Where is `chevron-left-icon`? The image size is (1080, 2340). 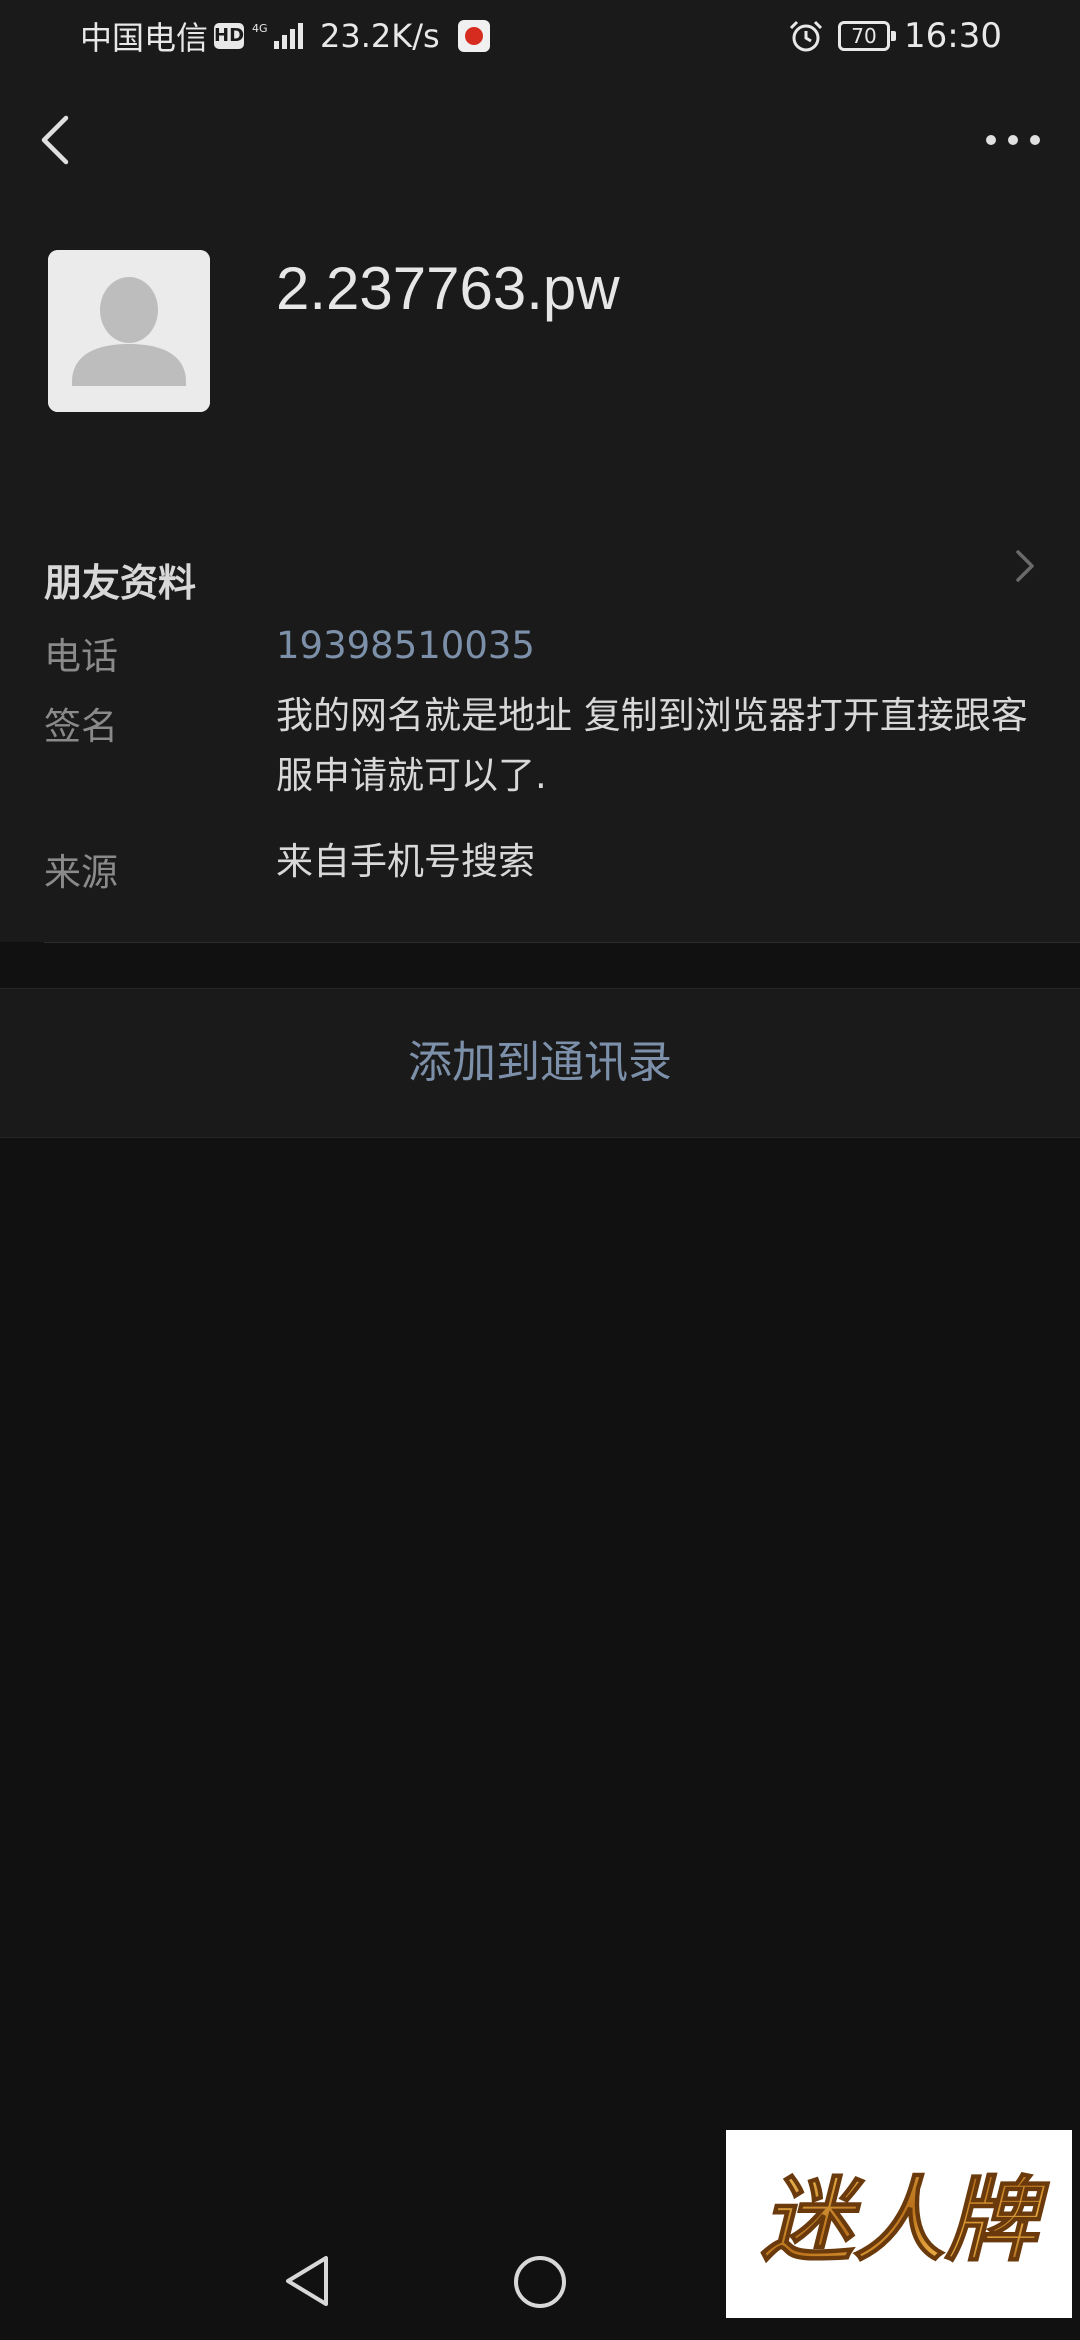
chevron-left-icon is located at coordinates (60, 140).